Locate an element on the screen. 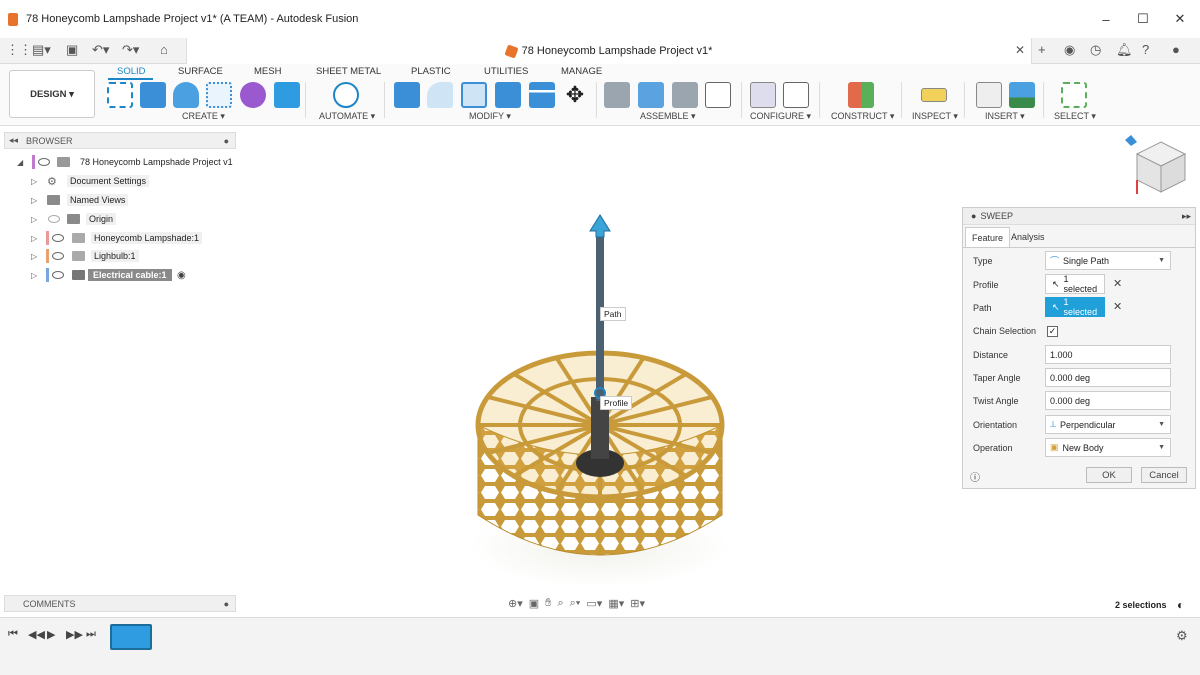  box-icon is located at coordinates (287, 95).